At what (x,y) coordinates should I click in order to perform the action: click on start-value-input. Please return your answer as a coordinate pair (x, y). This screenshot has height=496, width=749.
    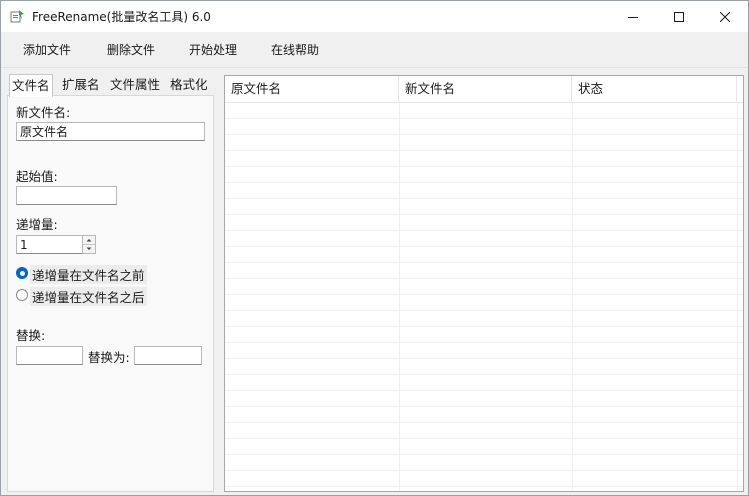
    Looking at the image, I should click on (66, 195).